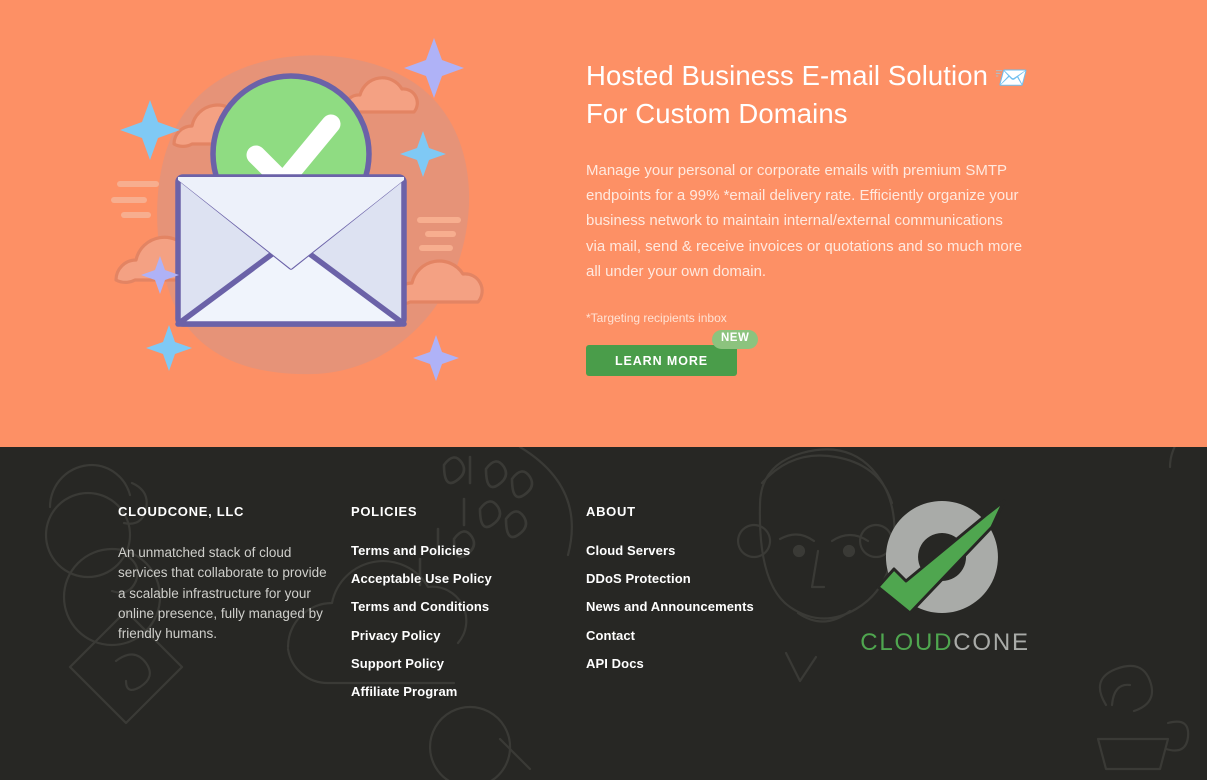 This screenshot has width=1207, height=780. What do you see at coordinates (701, 635) in the screenshot?
I see `footer-link-contact: Contact` at bounding box center [701, 635].